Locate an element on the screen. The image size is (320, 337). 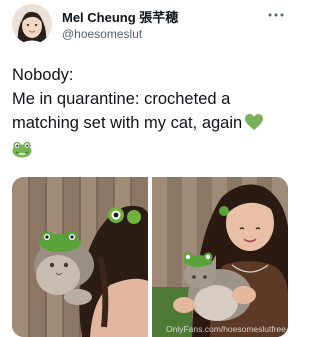
avatar is located at coordinates (32, 24).